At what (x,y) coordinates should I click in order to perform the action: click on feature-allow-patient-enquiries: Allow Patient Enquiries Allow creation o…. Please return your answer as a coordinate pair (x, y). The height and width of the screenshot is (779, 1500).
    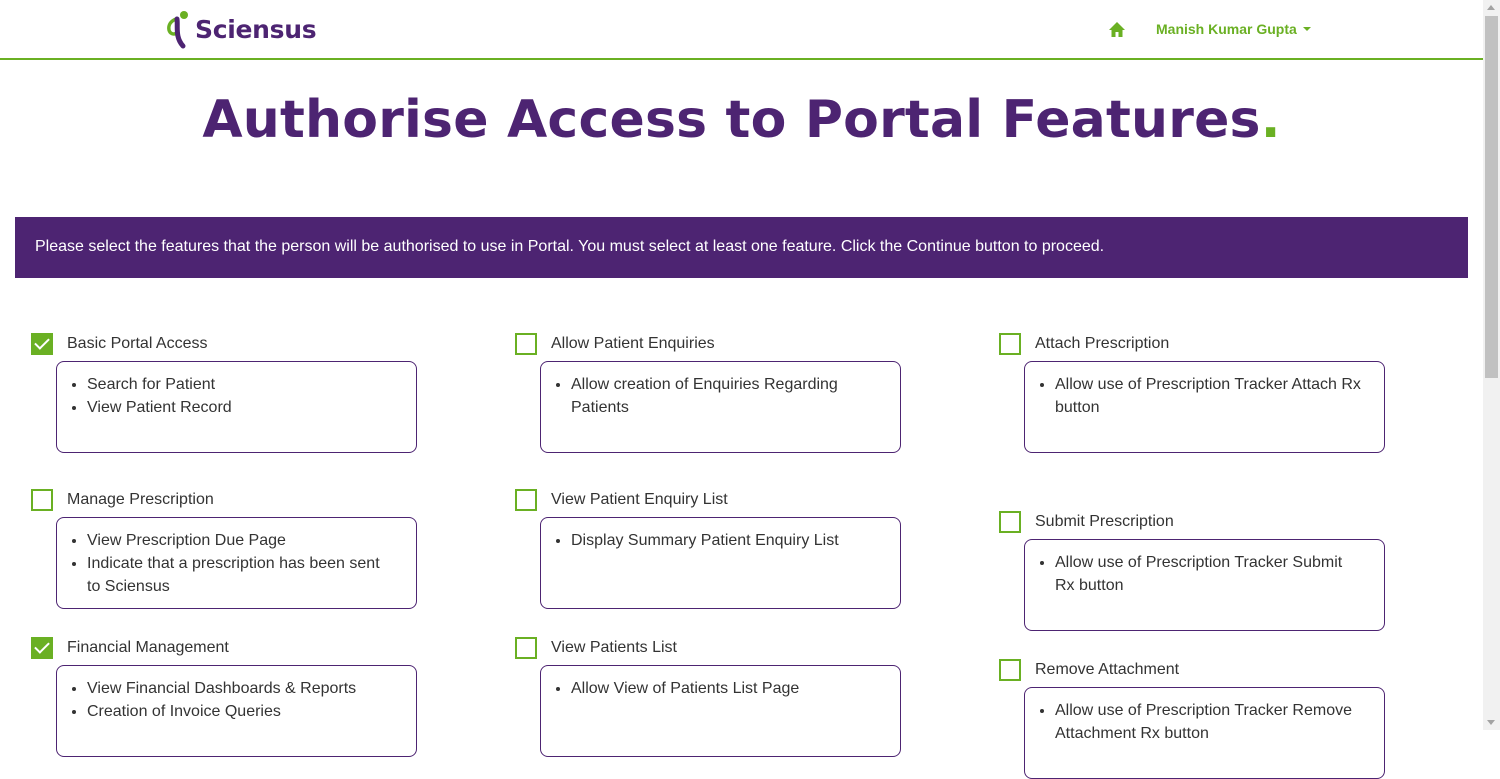
    Looking at the image, I should click on (708, 393).